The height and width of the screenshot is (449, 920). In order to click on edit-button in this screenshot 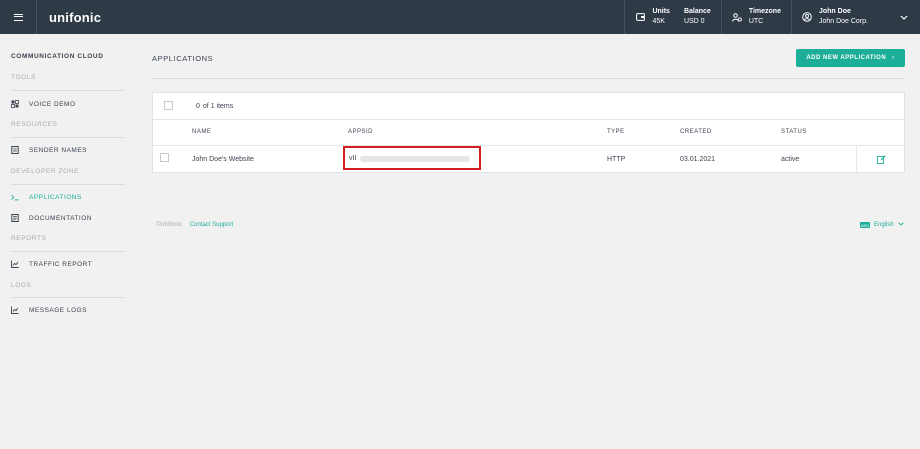, I will do `click(880, 159)`.